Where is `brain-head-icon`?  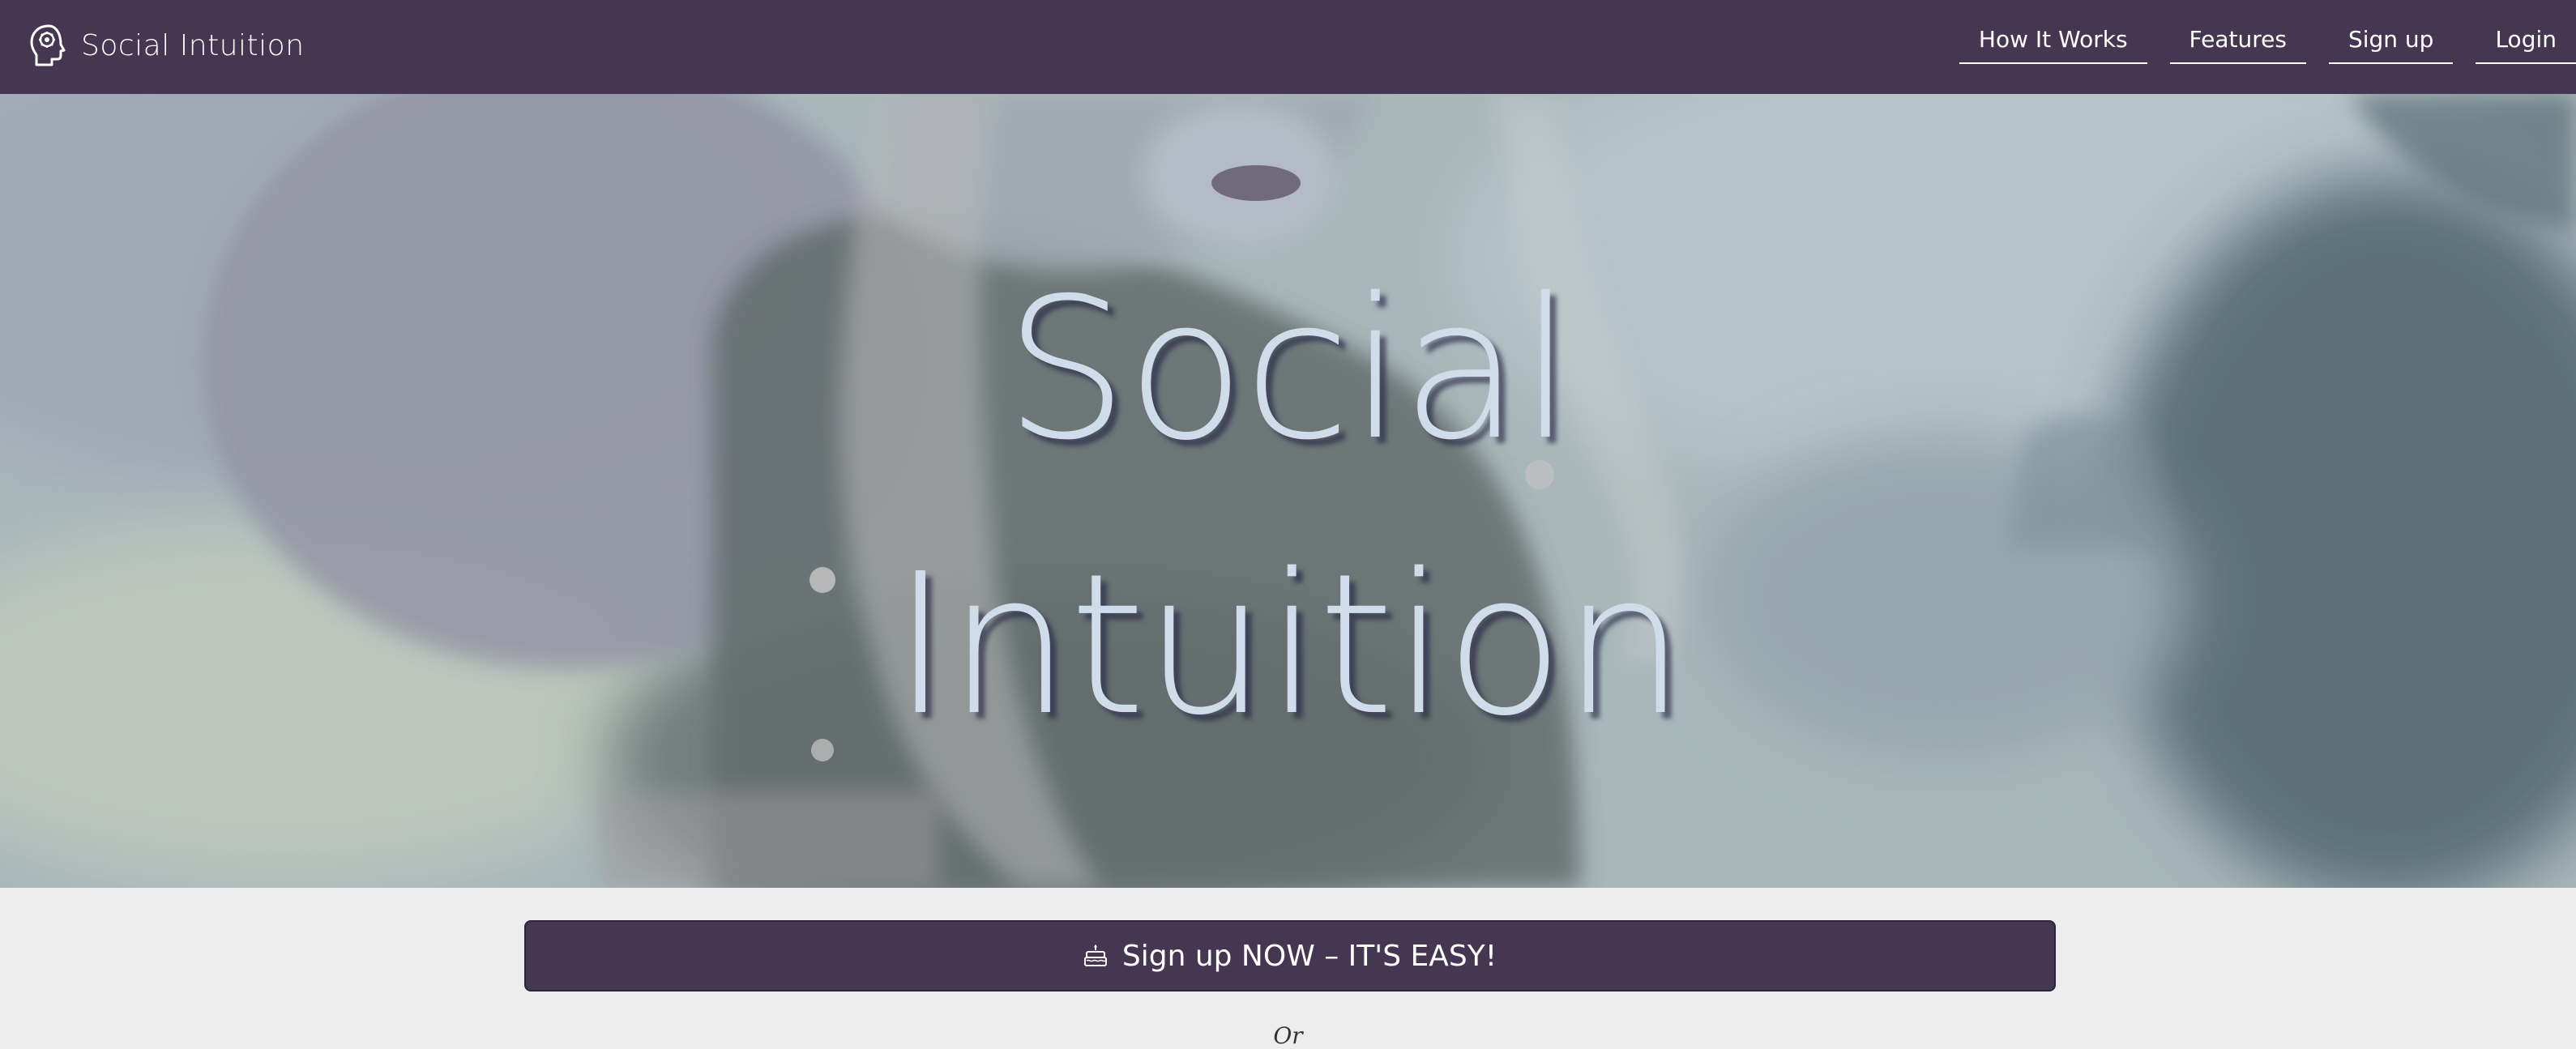
brain-head-icon is located at coordinates (48, 45).